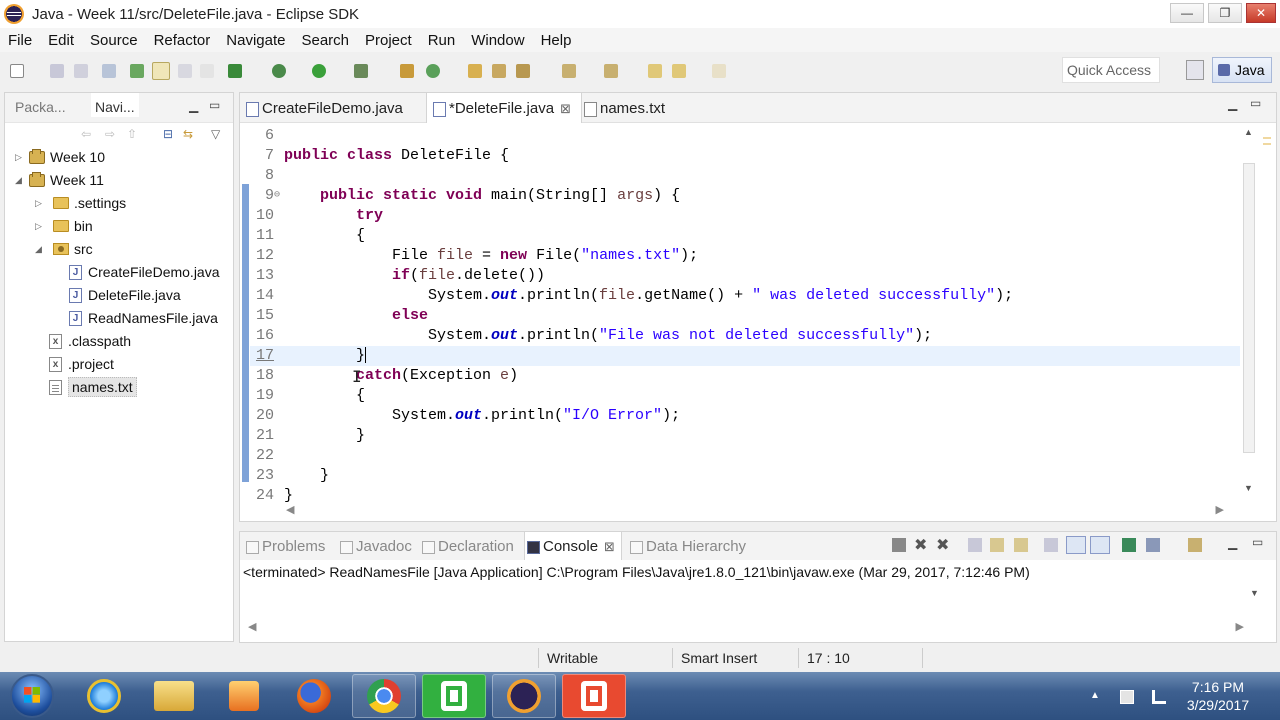 This screenshot has height=720, width=1280. I want to click on restore-button: ❐, so click(1225, 13).